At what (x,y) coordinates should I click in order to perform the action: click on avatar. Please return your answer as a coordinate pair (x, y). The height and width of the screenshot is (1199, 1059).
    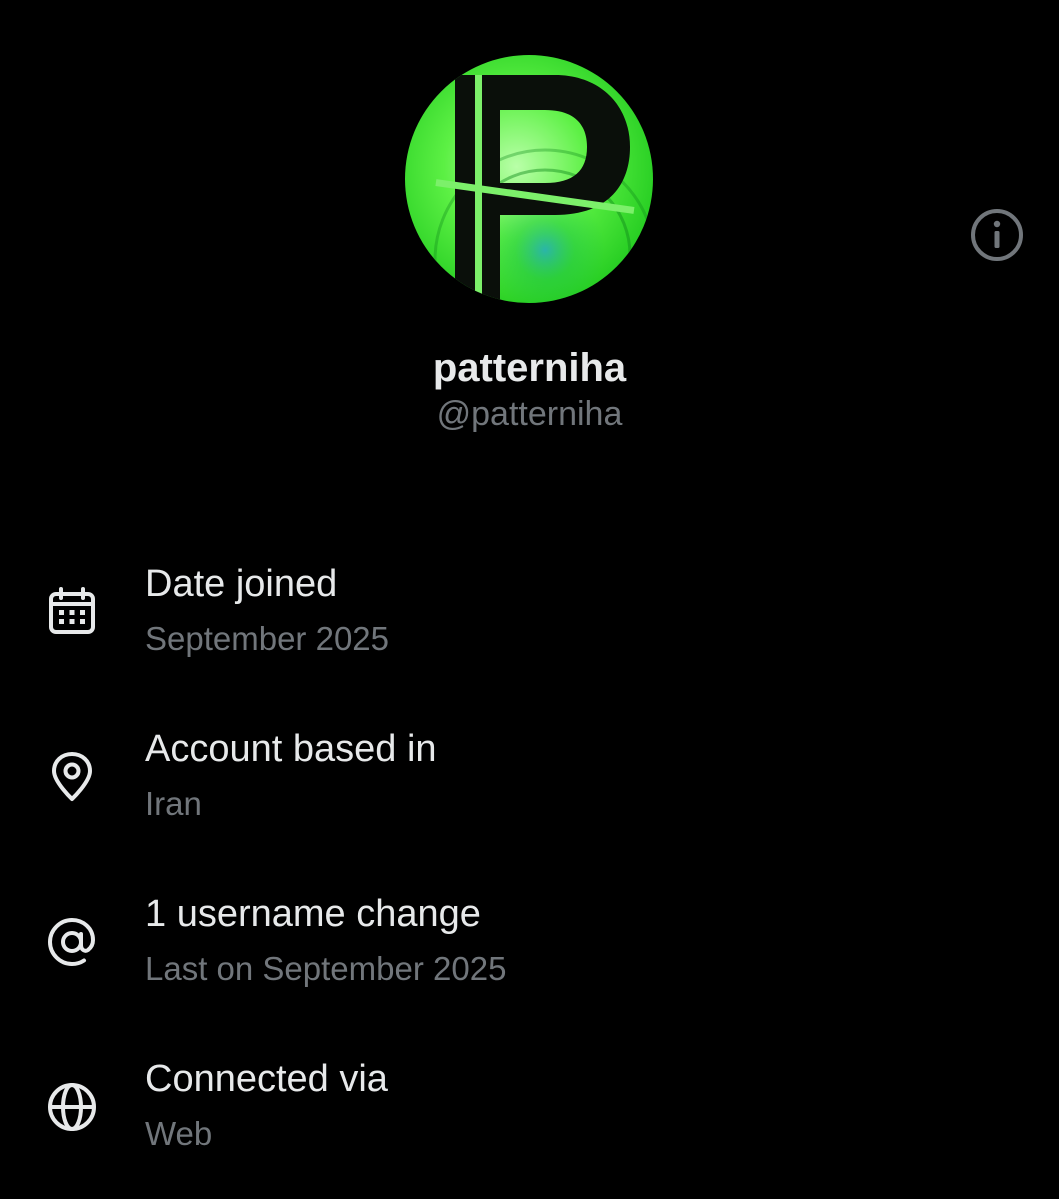
    Looking at the image, I should click on (529, 179).